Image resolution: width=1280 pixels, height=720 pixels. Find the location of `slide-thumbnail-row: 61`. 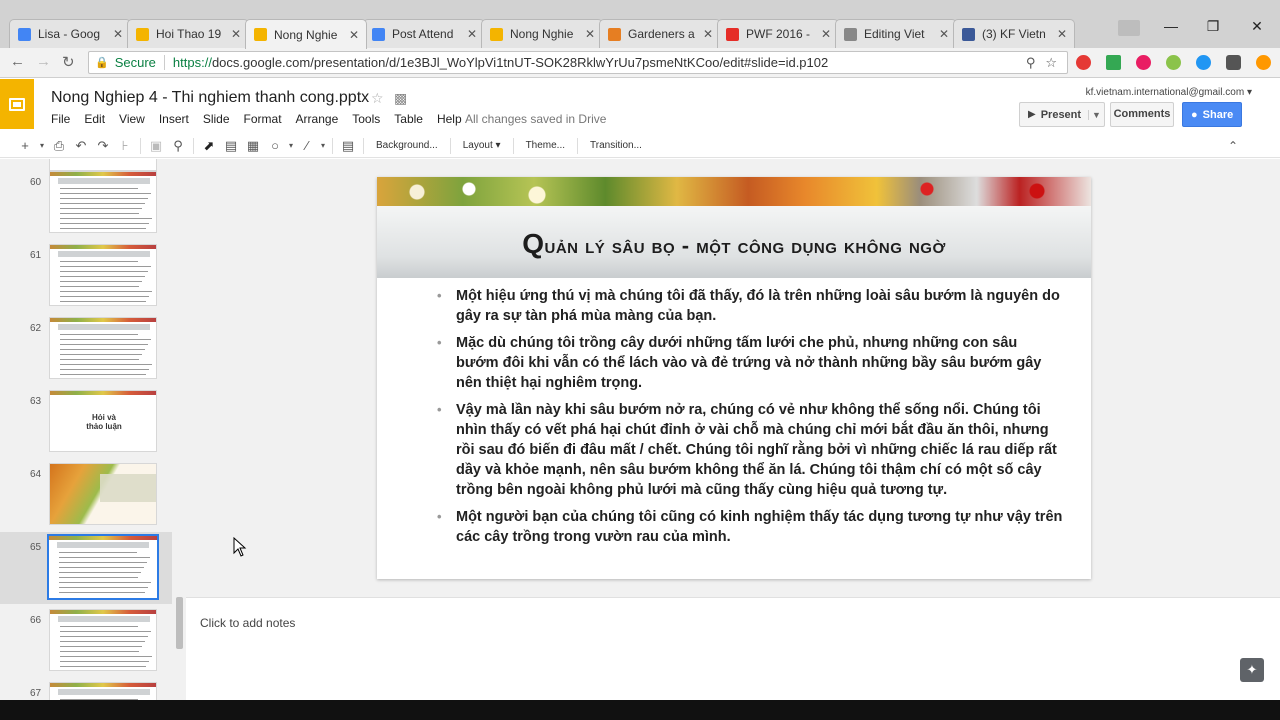

slide-thumbnail-row: 61 is located at coordinates (86, 276).